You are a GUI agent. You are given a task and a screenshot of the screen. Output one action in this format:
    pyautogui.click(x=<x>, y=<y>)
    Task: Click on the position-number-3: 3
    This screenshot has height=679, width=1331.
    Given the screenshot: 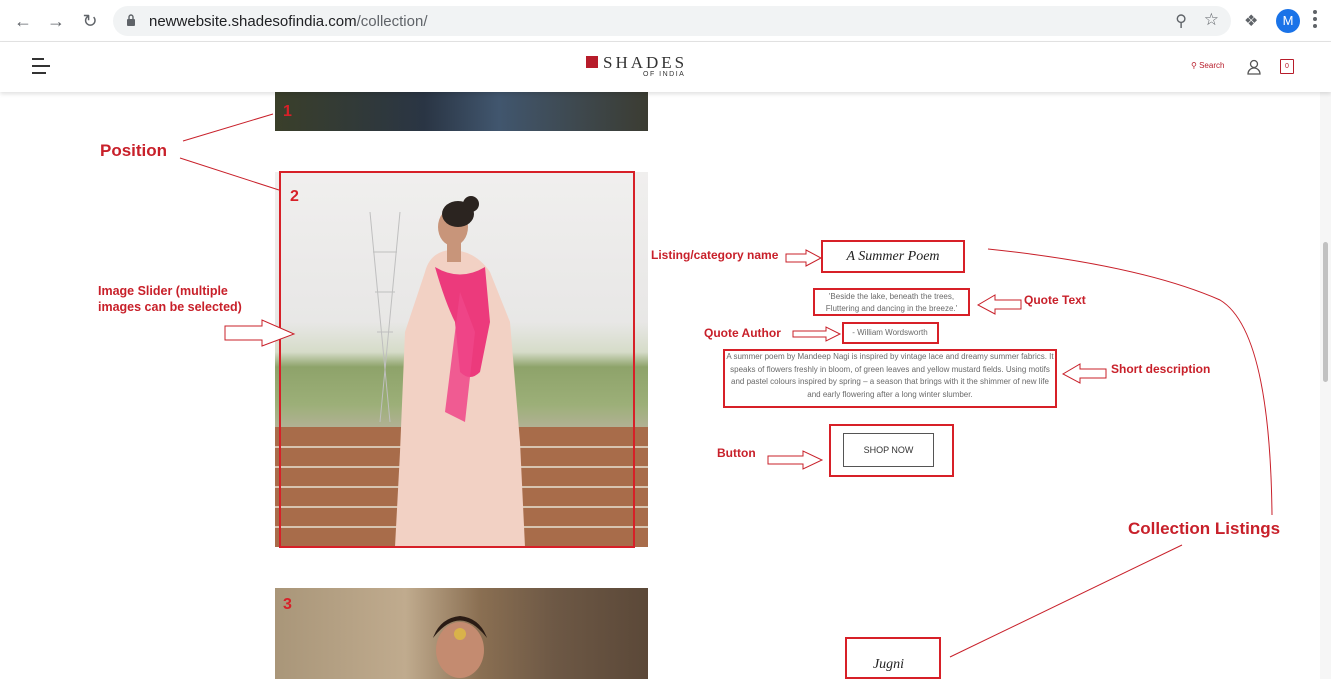 What is the action you would take?
    pyautogui.click(x=287, y=604)
    